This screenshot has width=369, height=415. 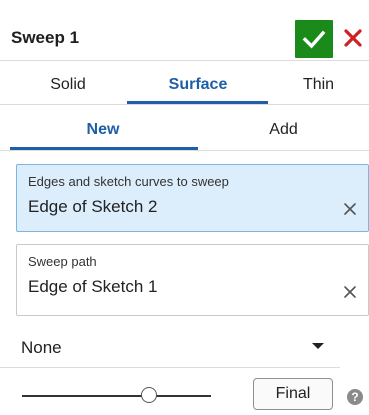 I want to click on dialog-header: Sweep 1, so click(x=184, y=30).